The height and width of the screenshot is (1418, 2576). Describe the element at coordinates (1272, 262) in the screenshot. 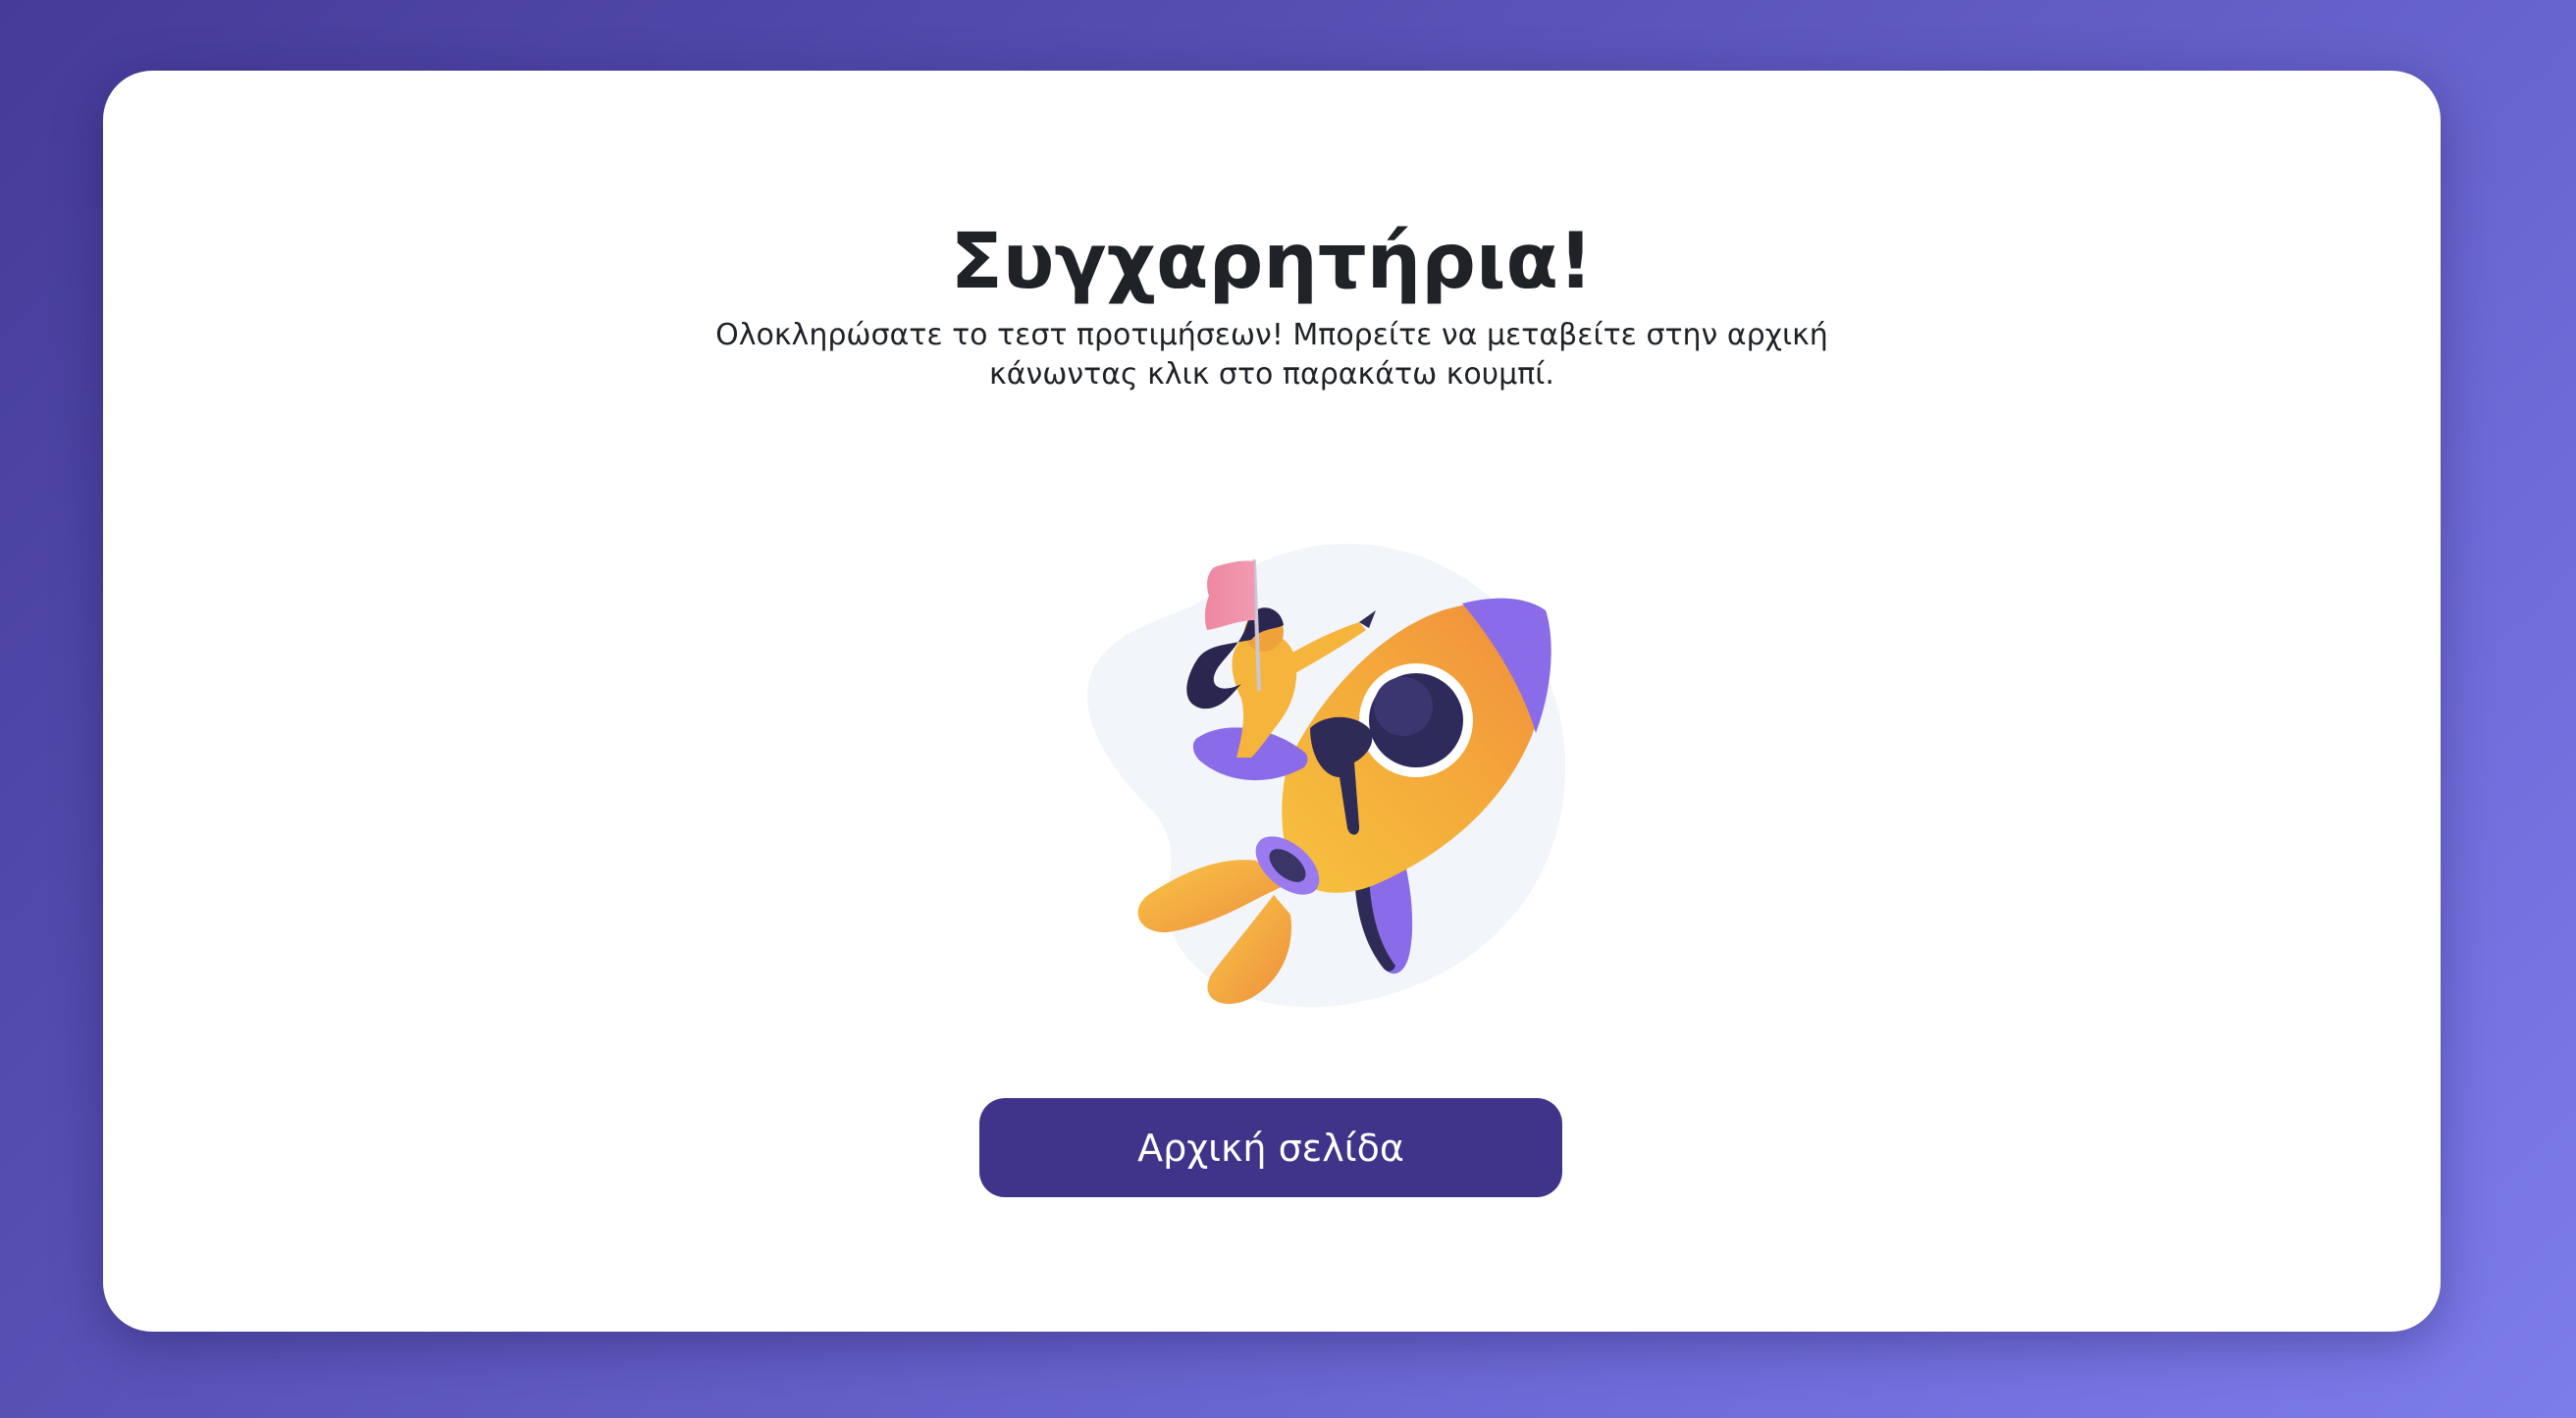

I see `page-title: Συγχαρητήρια!` at that location.